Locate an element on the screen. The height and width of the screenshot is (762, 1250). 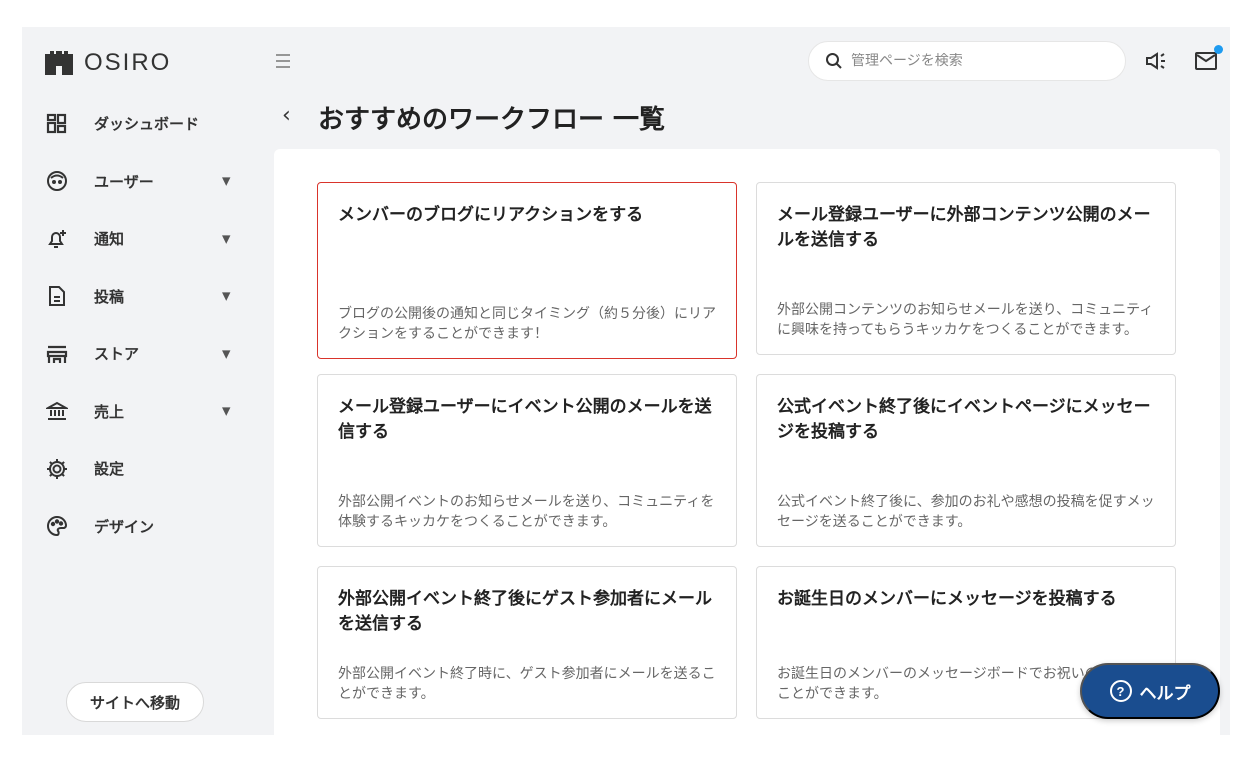
dashboard-icon is located at coordinates (57, 124).